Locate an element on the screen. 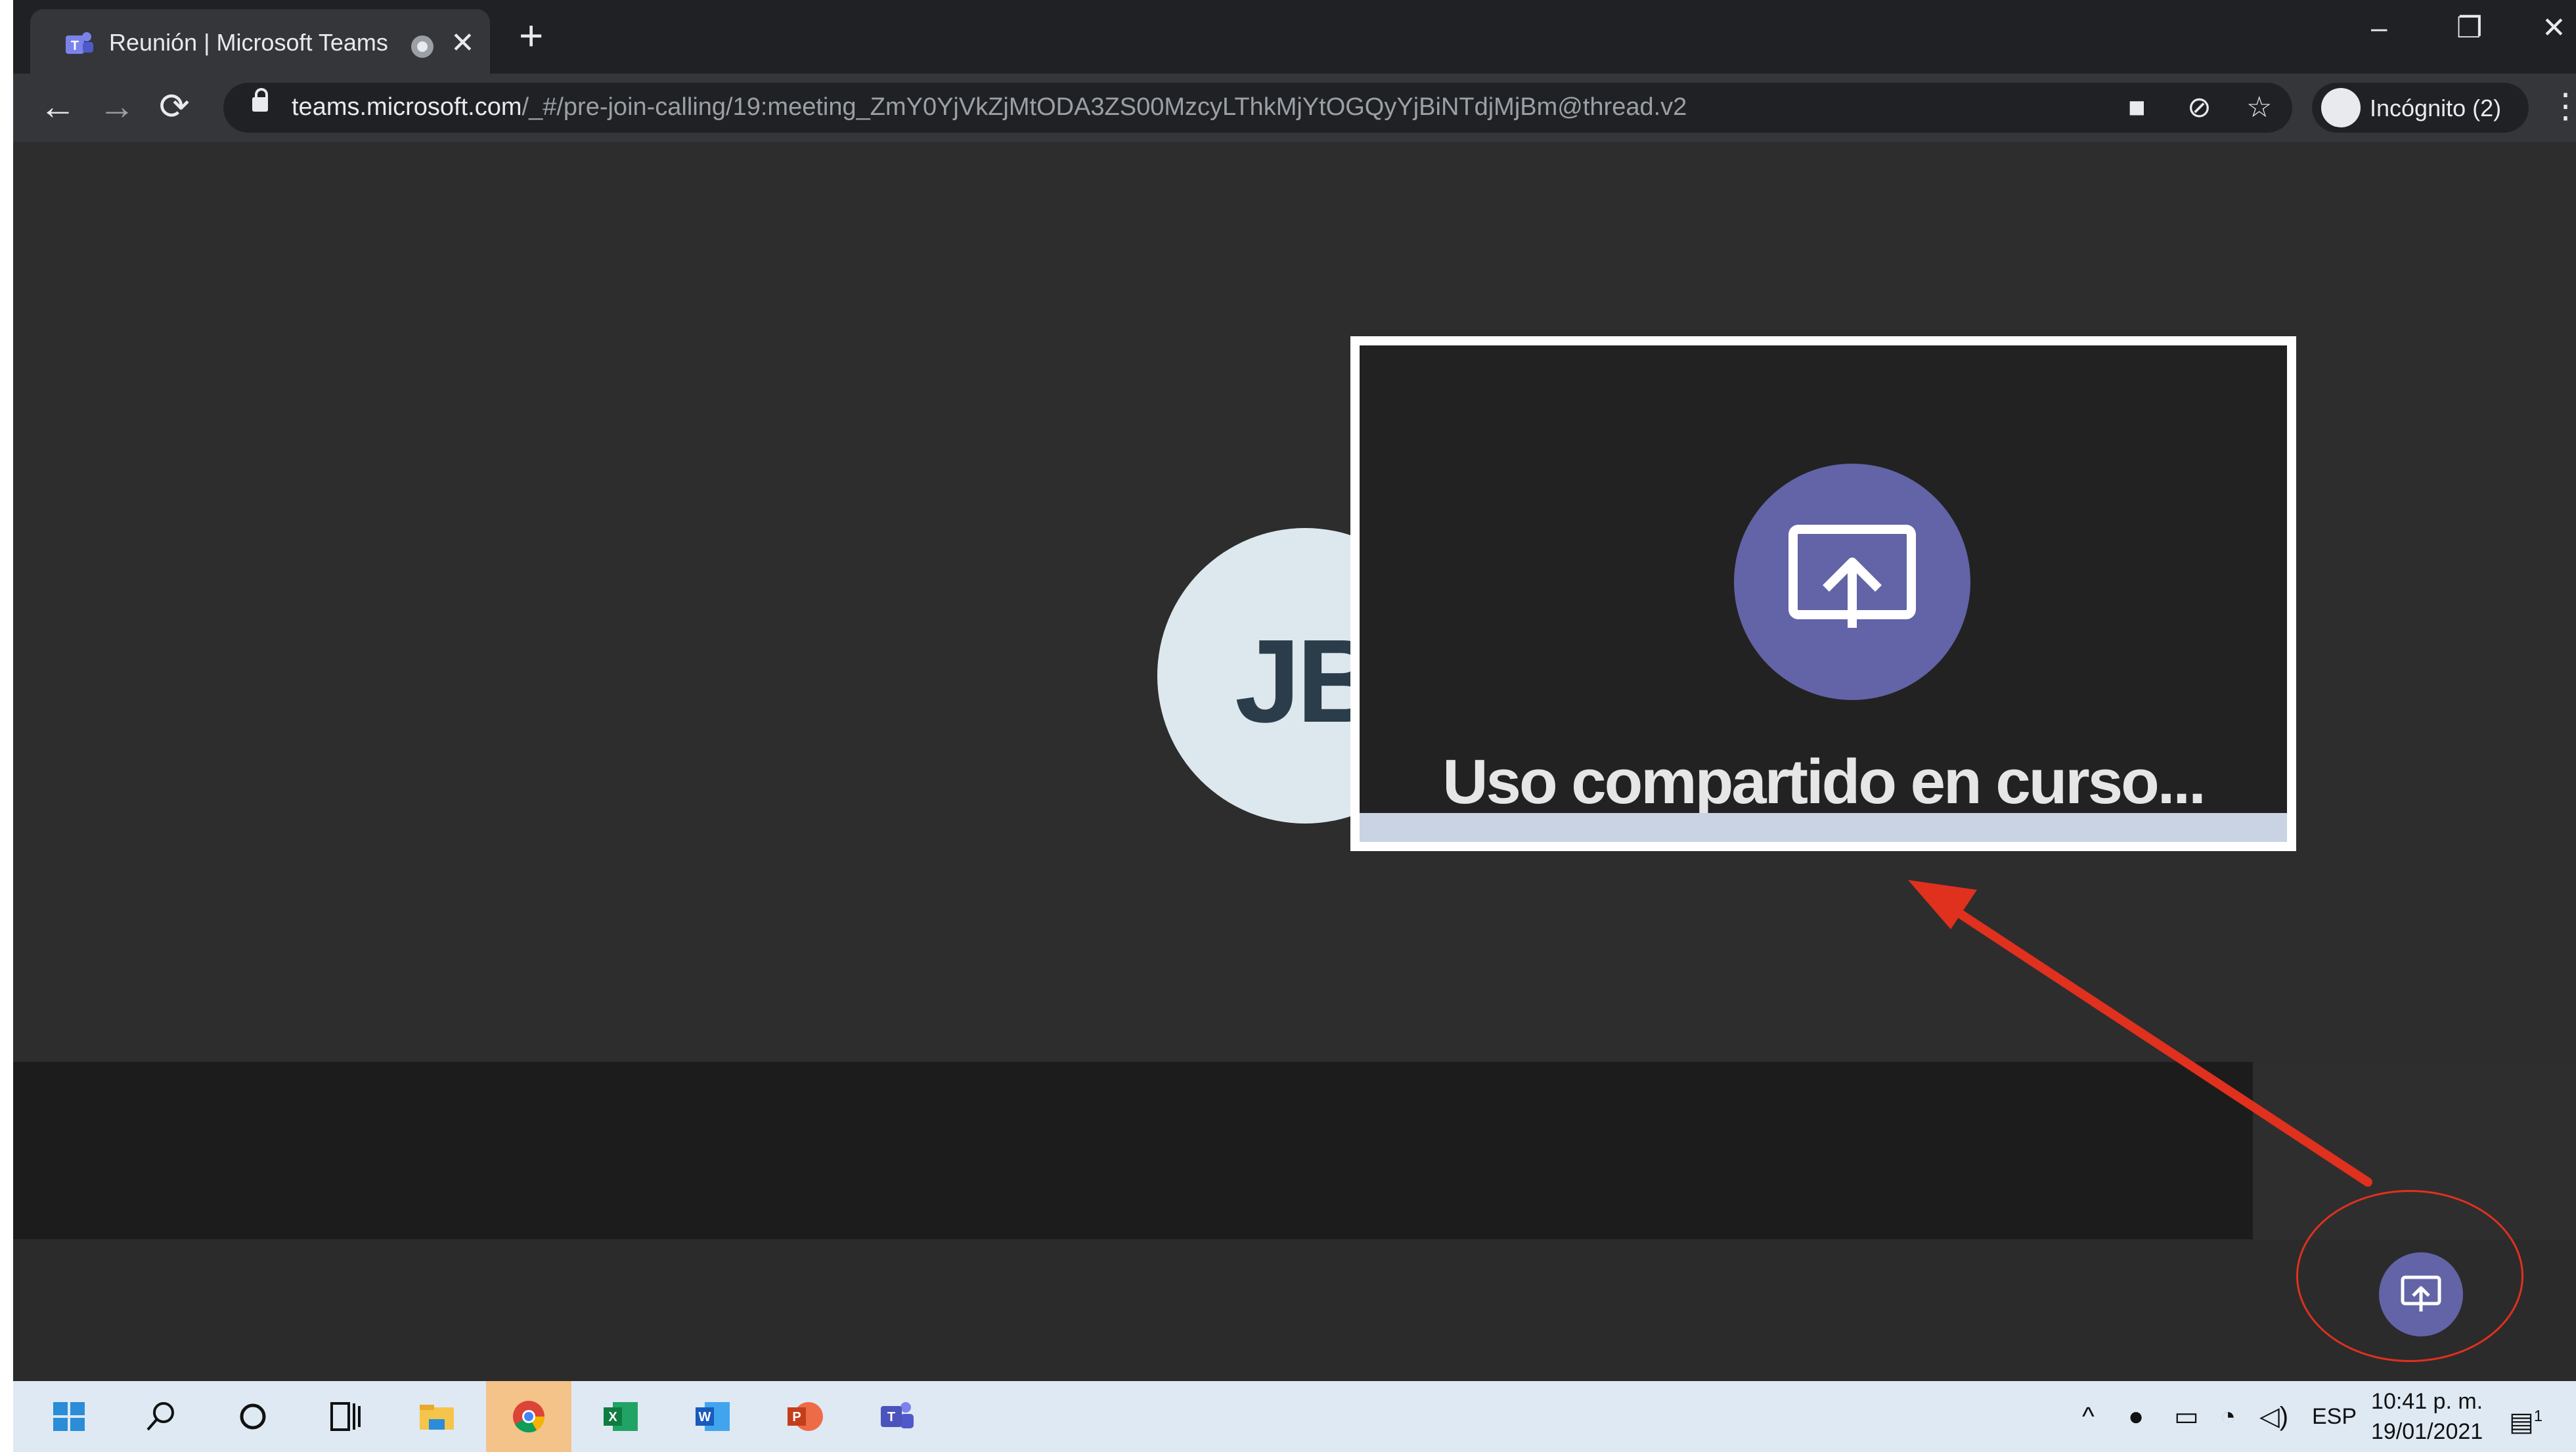 Image resolution: width=2576 pixels, height=1452 pixels. cortana-icon is located at coordinates (253, 1417).